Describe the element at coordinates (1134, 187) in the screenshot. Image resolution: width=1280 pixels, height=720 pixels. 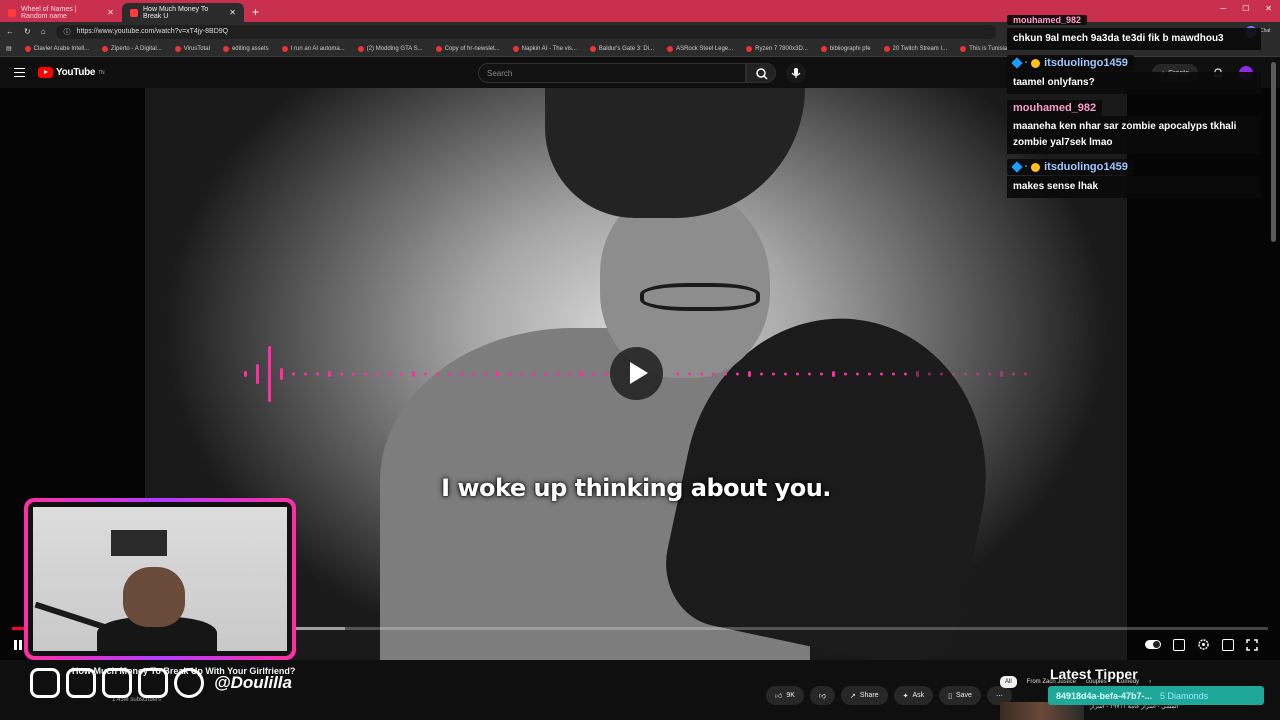
I see `chat-text: makes sense lhak` at that location.